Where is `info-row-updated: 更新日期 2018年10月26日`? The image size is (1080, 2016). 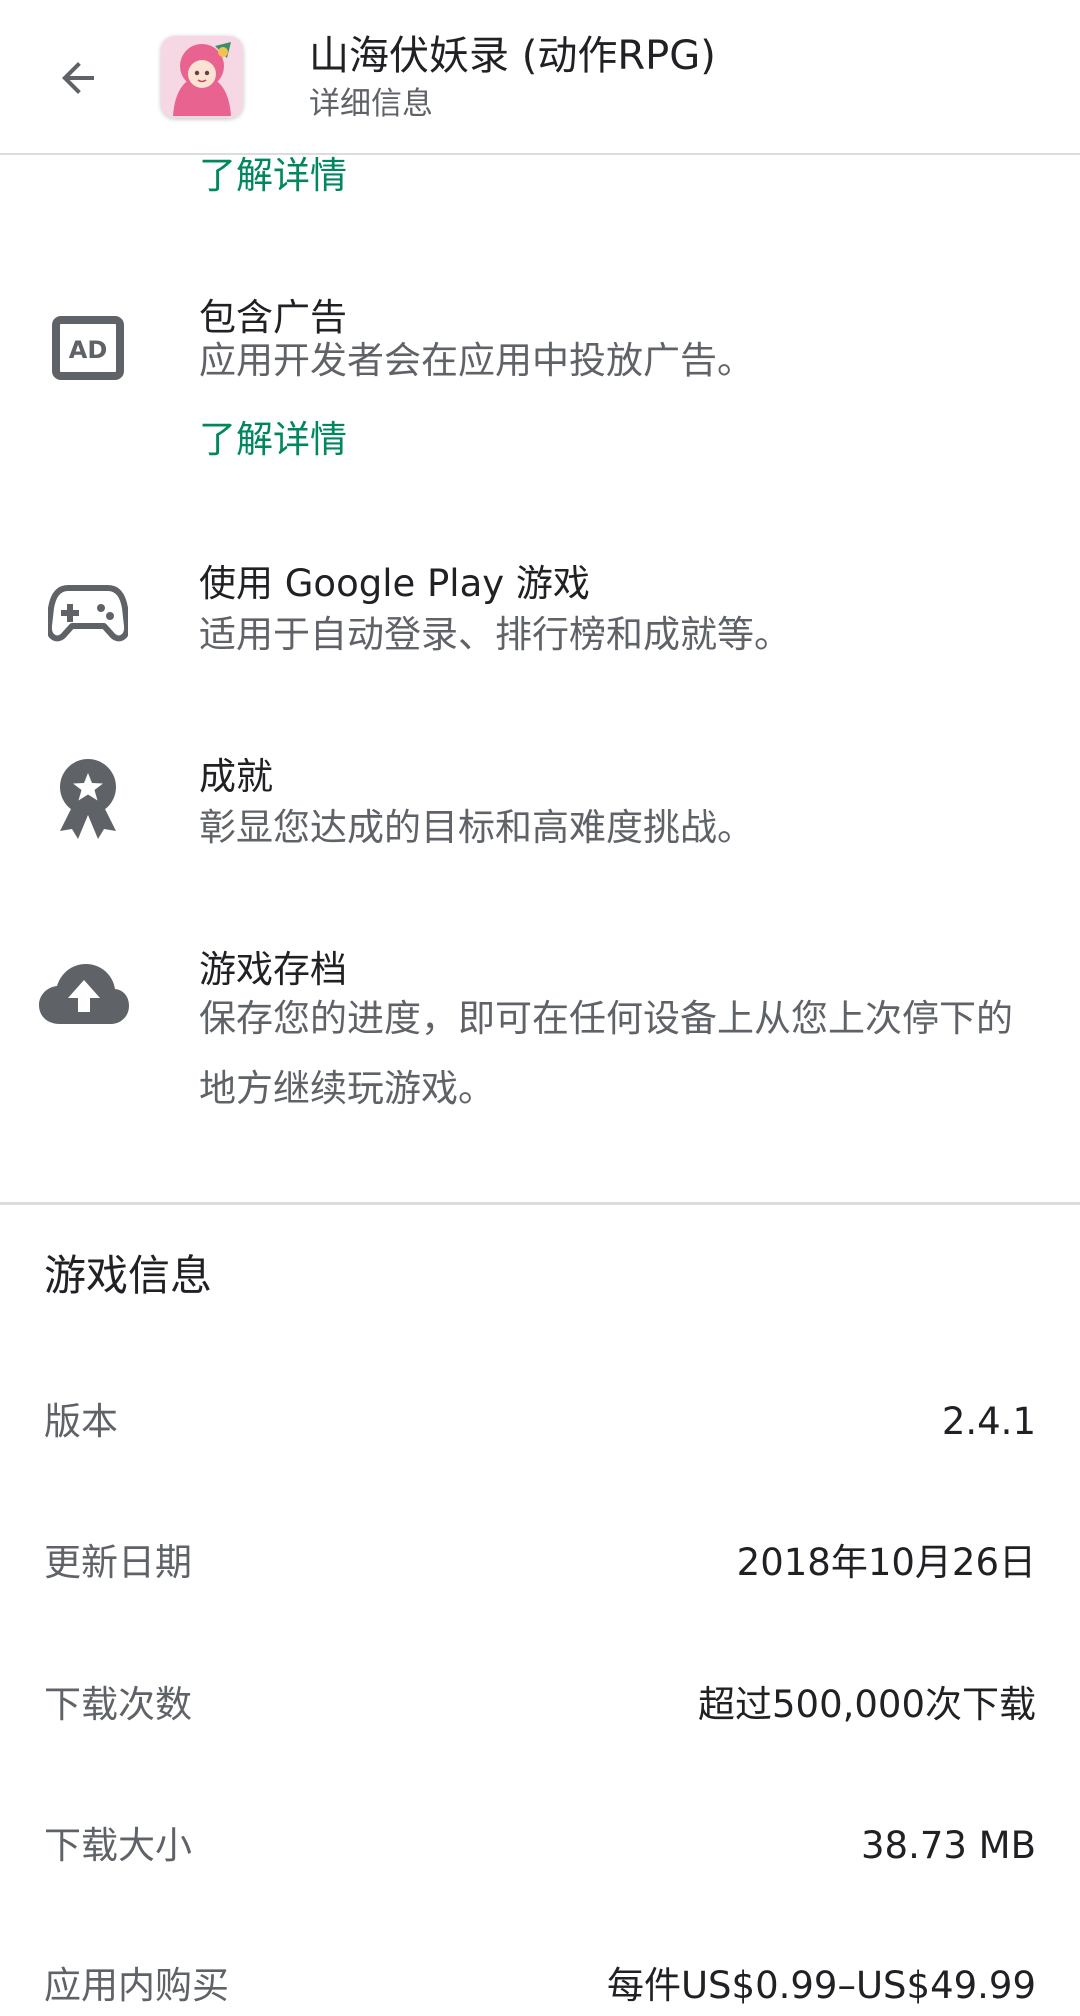
info-row-updated: 更新日期 2018年10月26日 is located at coordinates (540, 1563).